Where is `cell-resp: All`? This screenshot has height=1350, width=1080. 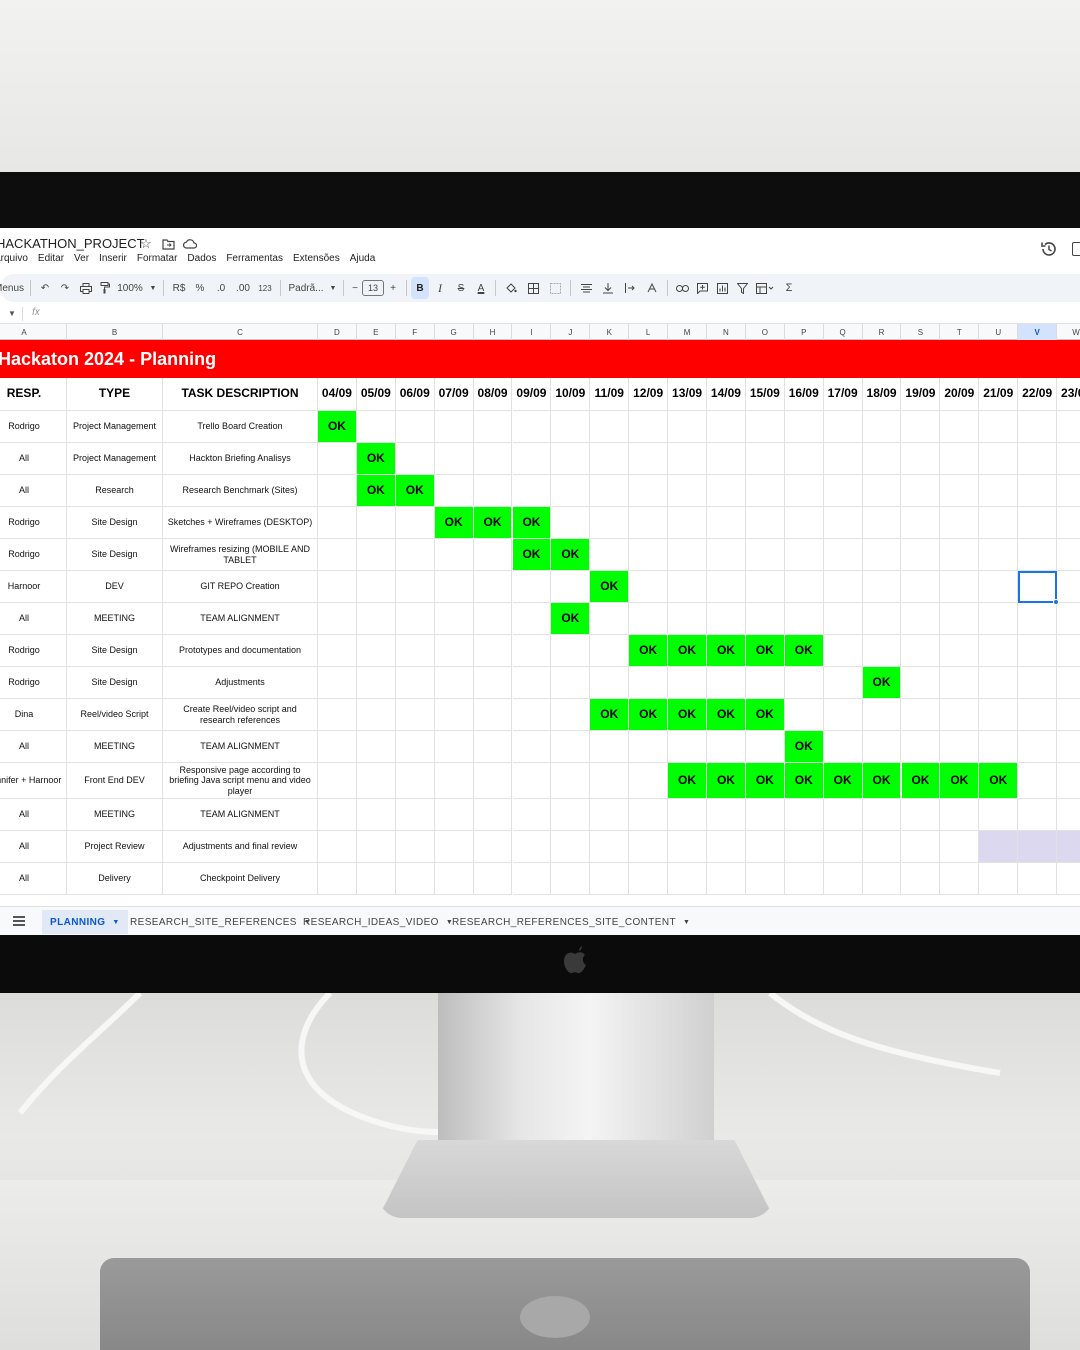
cell-resp: All is located at coordinates (33, 491).